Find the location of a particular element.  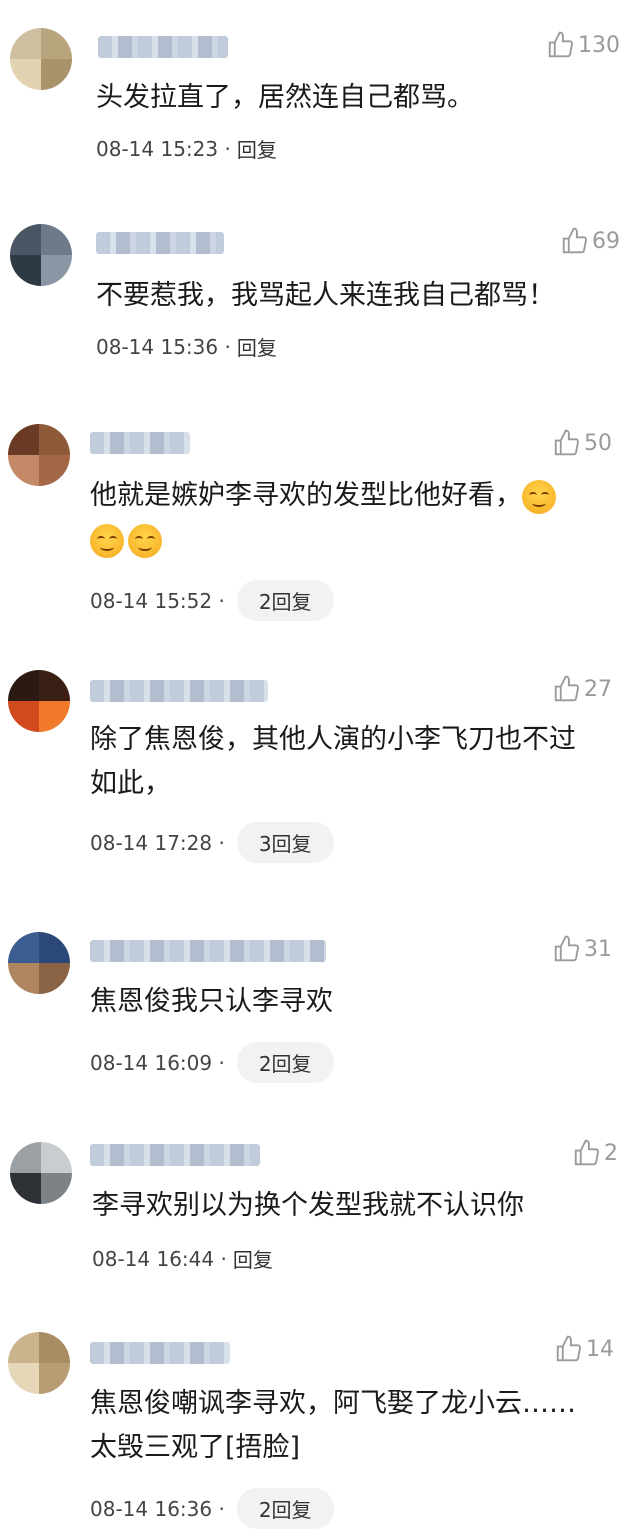

comment-item: 130 头发拉直了，居然连自己都骂。 08-14 15:23 · 回复 is located at coordinates (313, 100).